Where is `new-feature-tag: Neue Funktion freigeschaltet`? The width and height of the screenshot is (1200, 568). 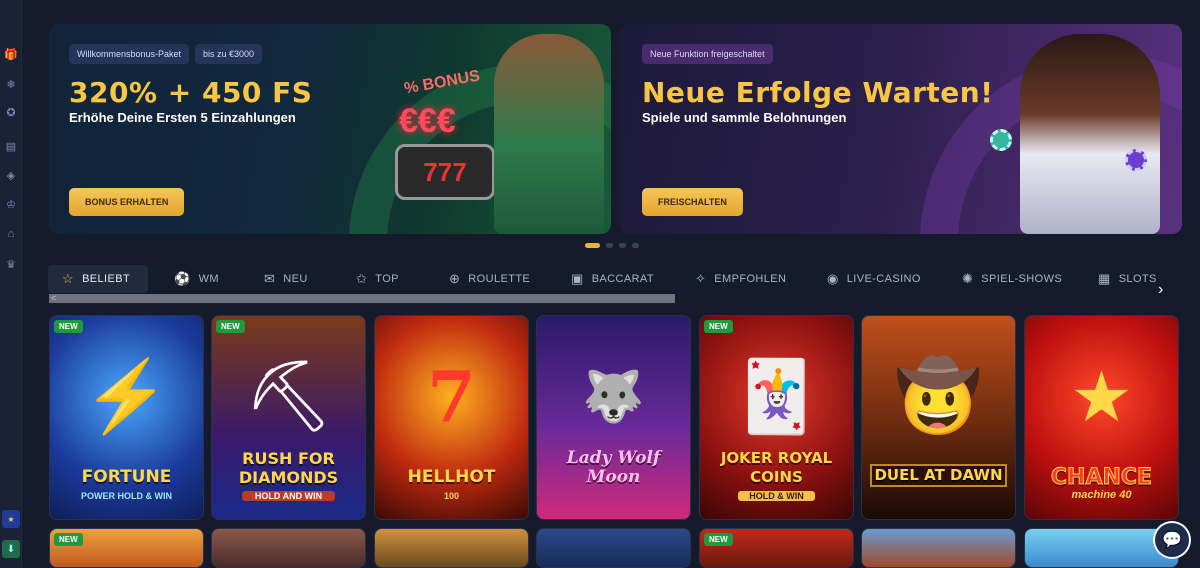 new-feature-tag: Neue Funktion freigeschaltet is located at coordinates (707, 54).